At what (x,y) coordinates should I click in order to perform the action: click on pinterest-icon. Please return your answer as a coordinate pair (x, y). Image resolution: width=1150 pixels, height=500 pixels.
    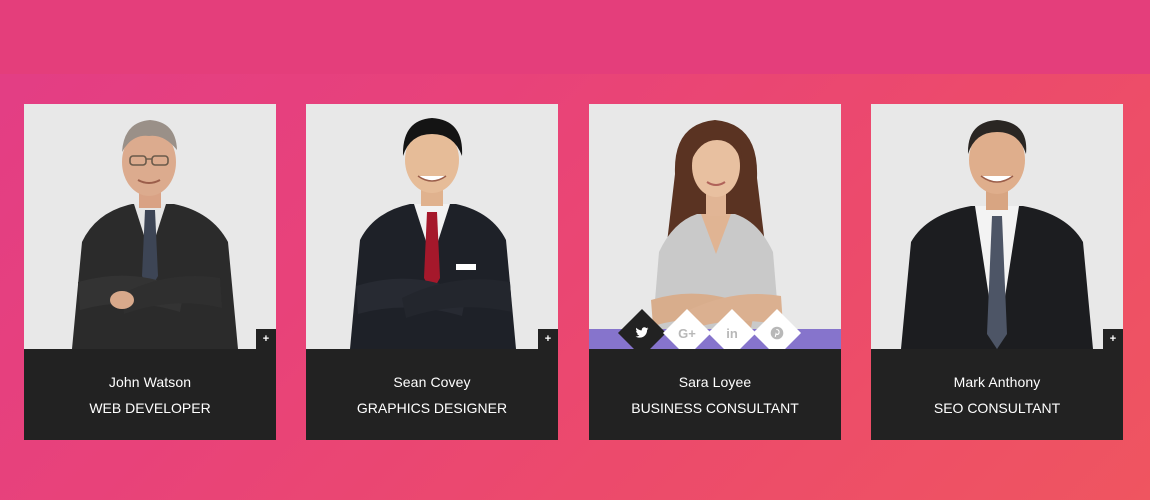
    Looking at the image, I should click on (777, 332).